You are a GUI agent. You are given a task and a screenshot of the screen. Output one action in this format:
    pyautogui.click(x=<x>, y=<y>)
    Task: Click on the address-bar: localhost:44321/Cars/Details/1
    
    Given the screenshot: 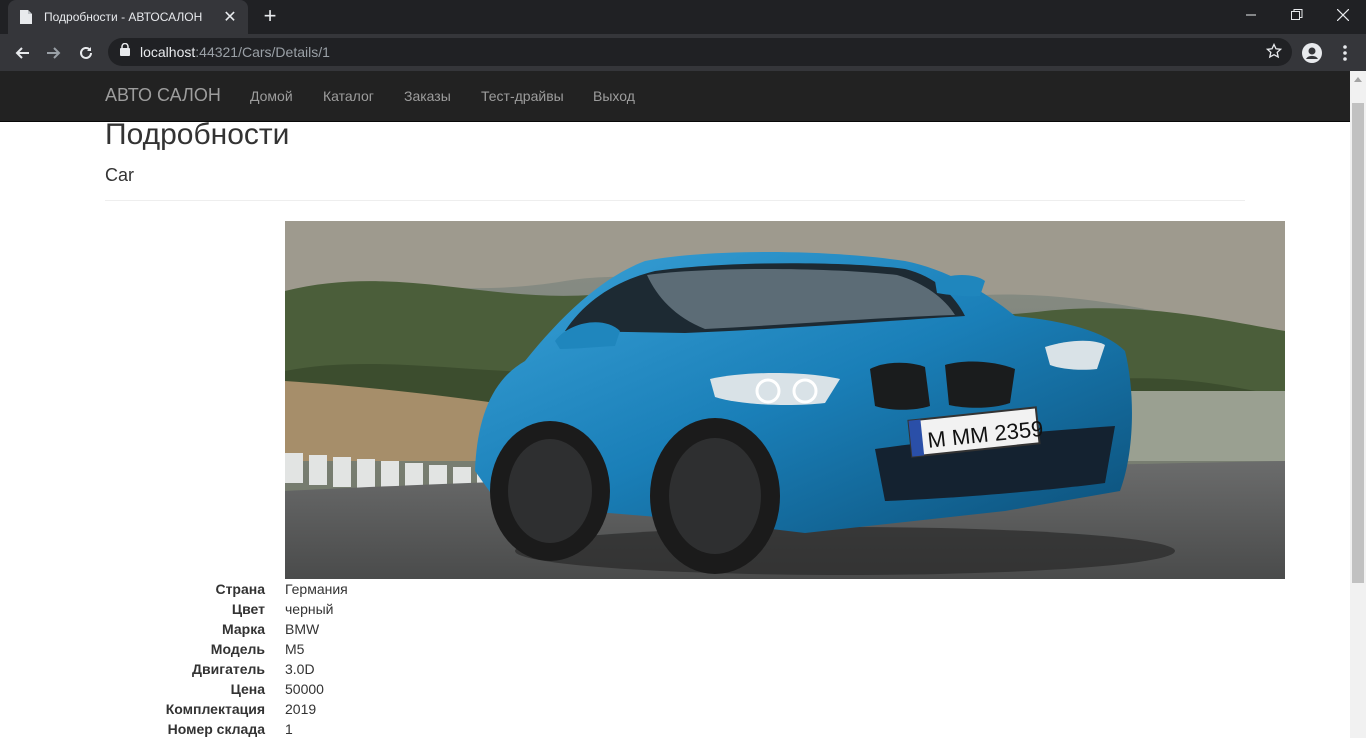 What is the action you would take?
    pyautogui.click(x=700, y=52)
    